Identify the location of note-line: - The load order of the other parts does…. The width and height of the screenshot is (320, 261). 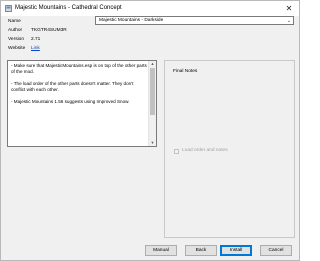
(72, 86).